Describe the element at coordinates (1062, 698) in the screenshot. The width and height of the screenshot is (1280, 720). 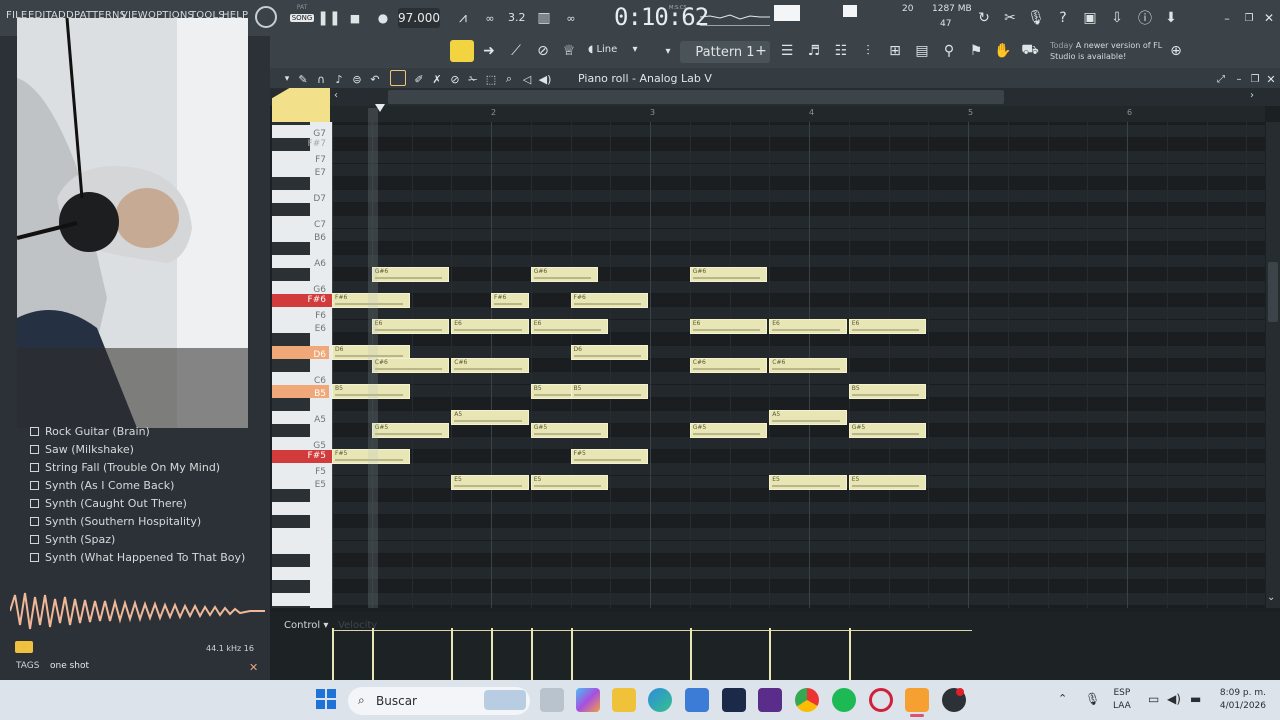
I see `chevron-up-icon: ⌃` at that location.